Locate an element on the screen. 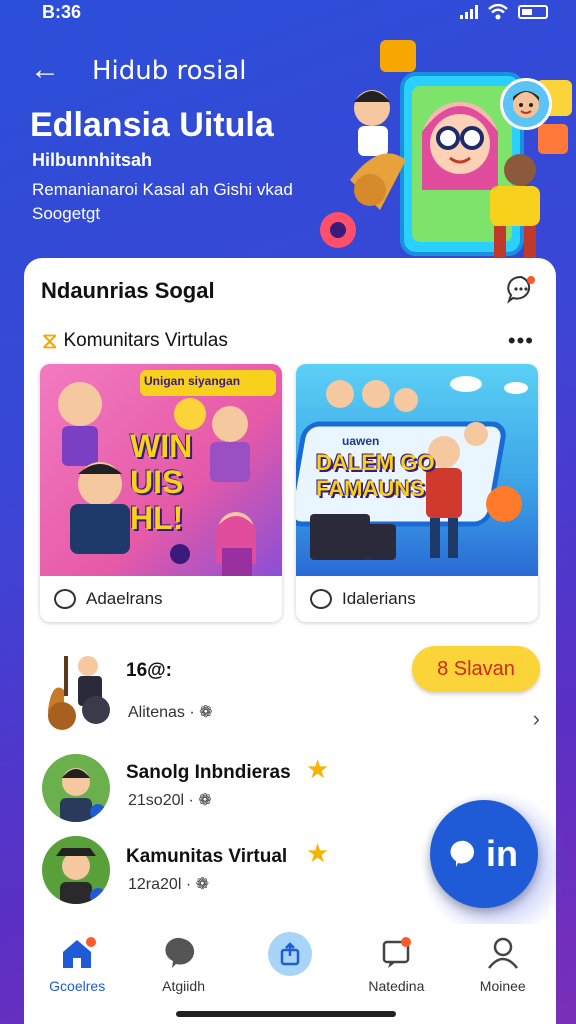 This screenshot has height=1024, width=576. header-title: Hidub rosial is located at coordinates (169, 71).